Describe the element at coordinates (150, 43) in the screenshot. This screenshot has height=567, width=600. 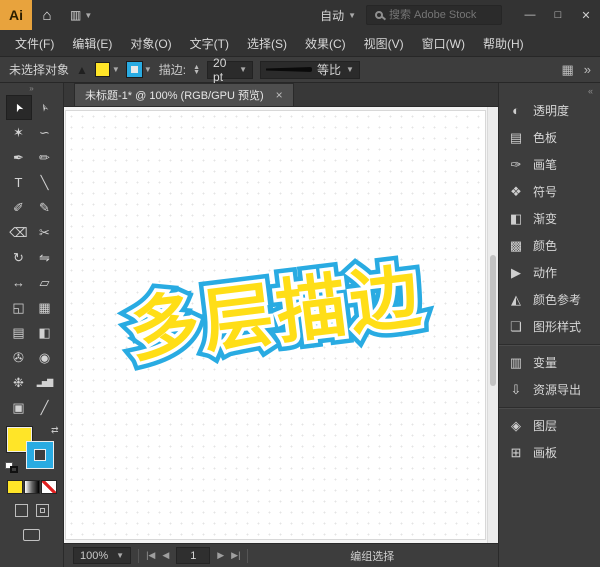
I see `menu-object: 对象(O)` at that location.